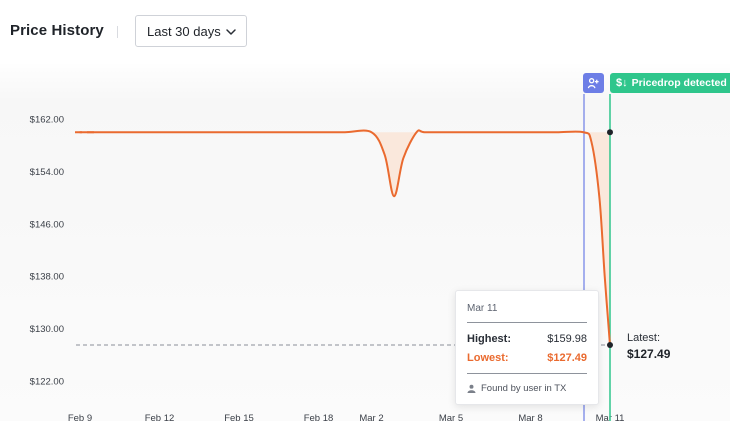 The height and width of the screenshot is (421, 730). Describe the element at coordinates (47, 382) in the screenshot. I see `y-tick-label: $122.00` at that location.